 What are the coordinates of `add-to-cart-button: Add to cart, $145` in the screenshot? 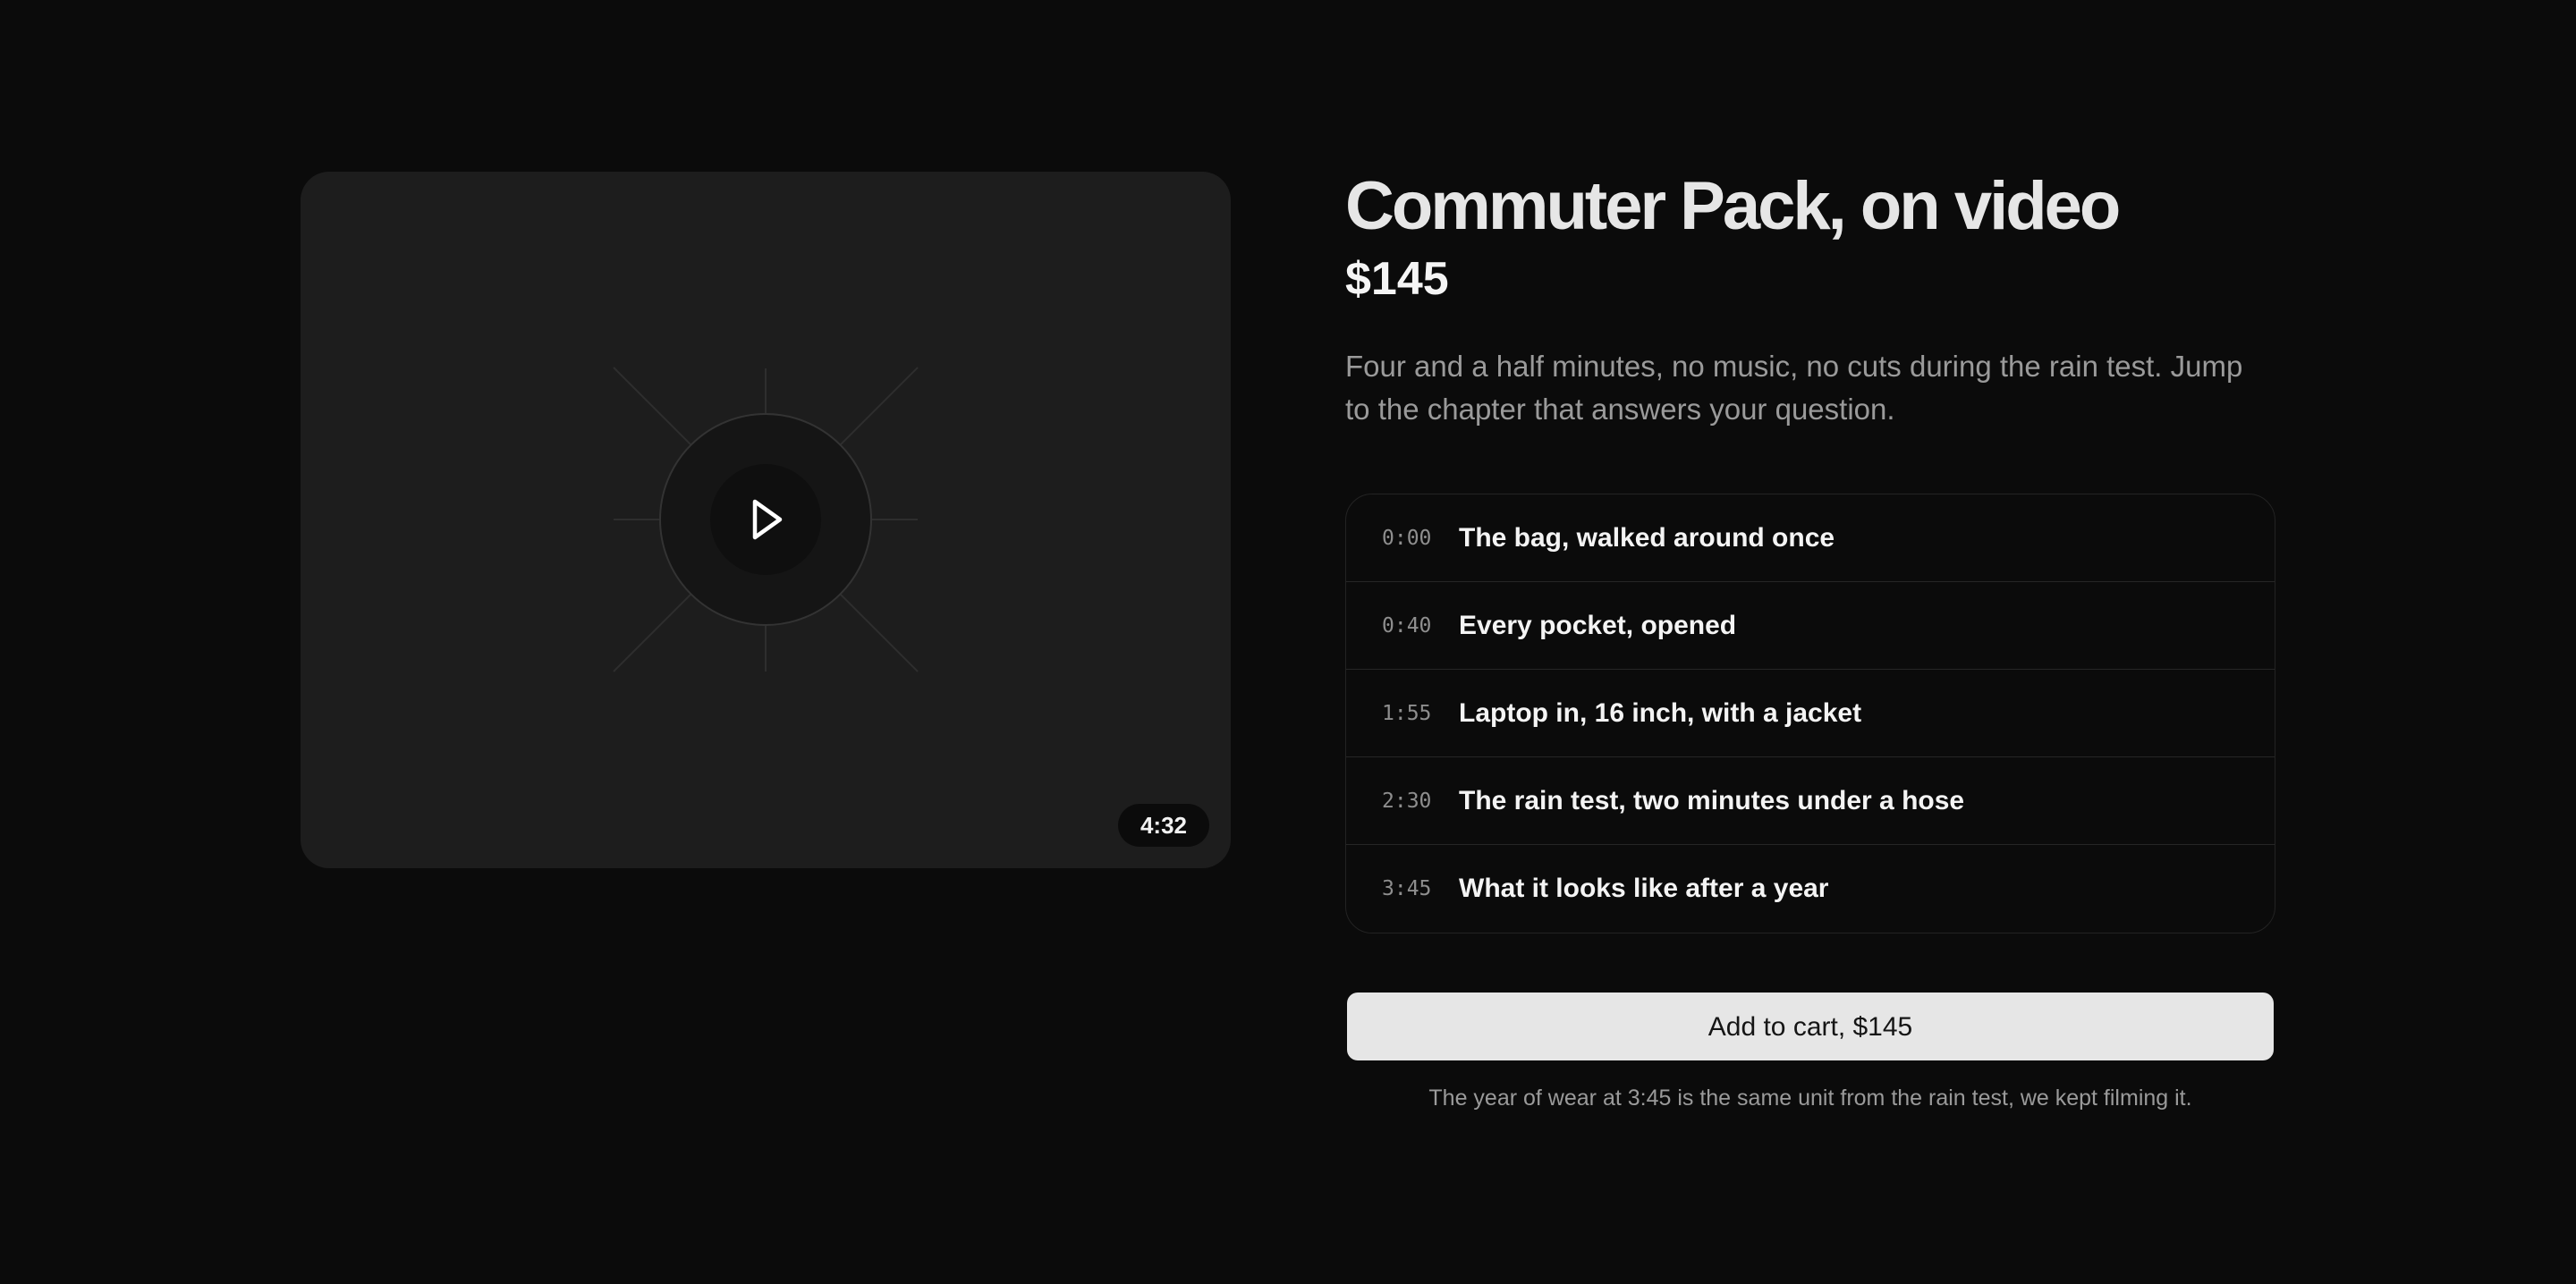 It's located at (1810, 1026).